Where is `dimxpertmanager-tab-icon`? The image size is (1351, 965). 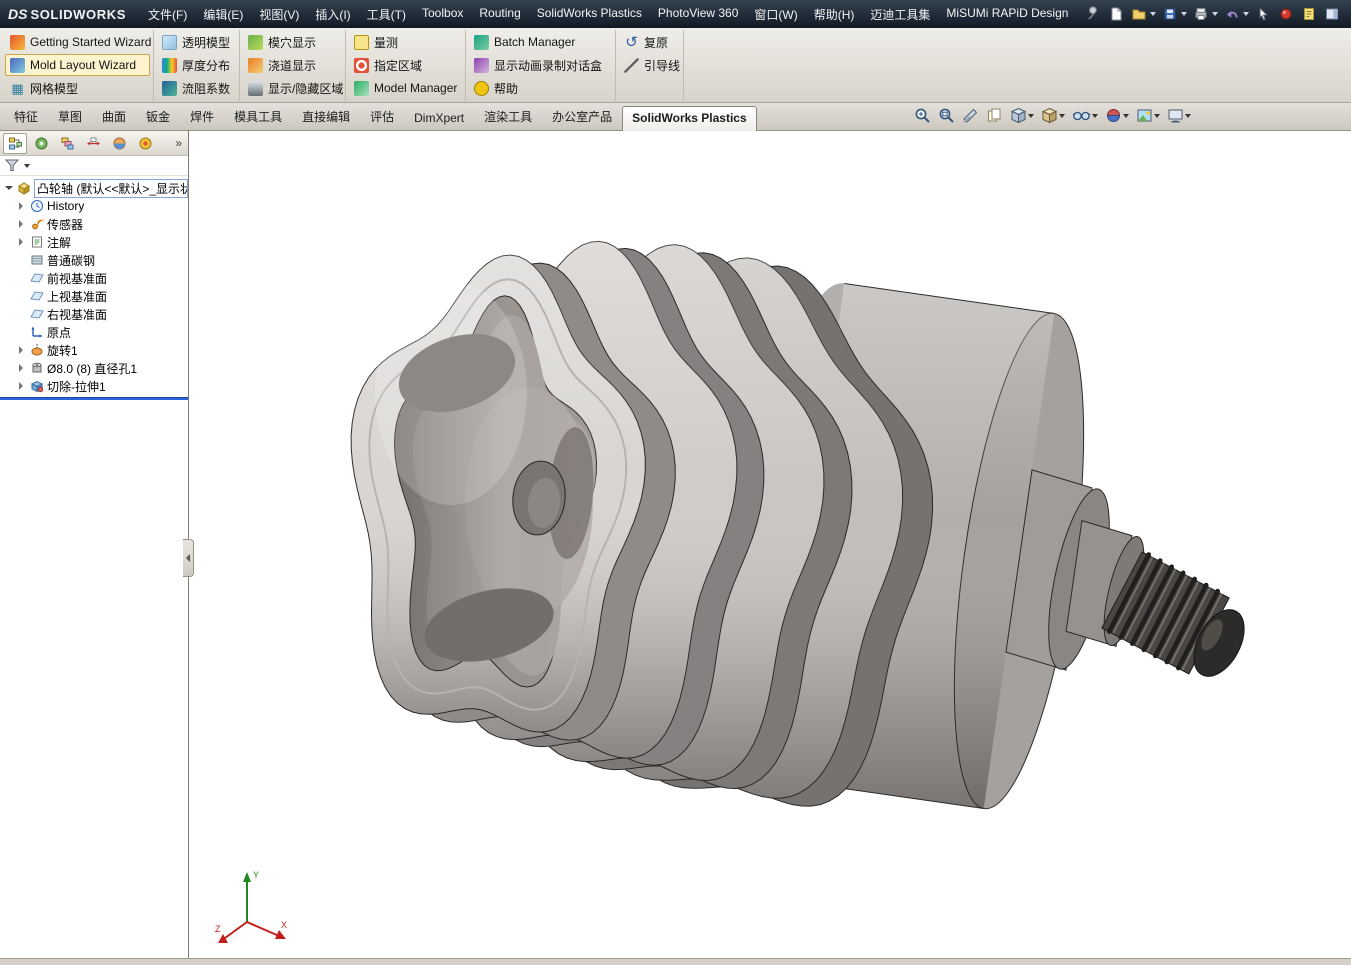 dimxpertmanager-tab-icon is located at coordinates (93, 143).